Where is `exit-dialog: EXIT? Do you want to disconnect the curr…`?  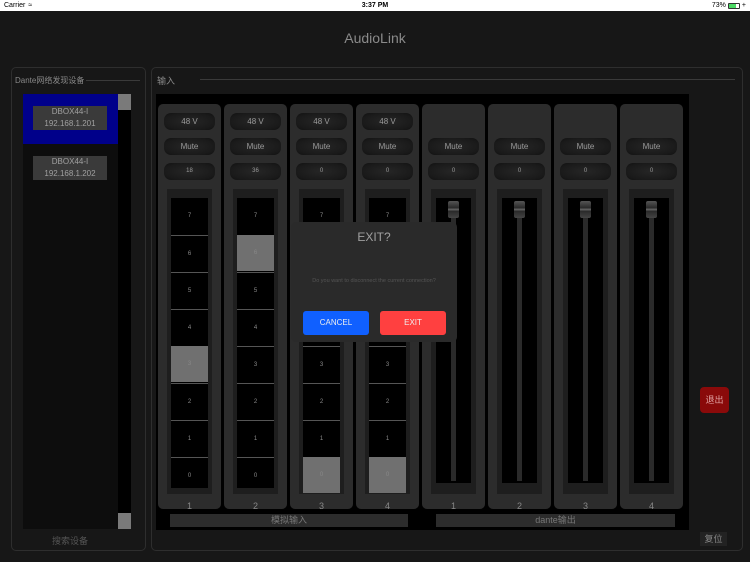 exit-dialog: EXIT? Do you want to disconnect the curr… is located at coordinates (374, 282).